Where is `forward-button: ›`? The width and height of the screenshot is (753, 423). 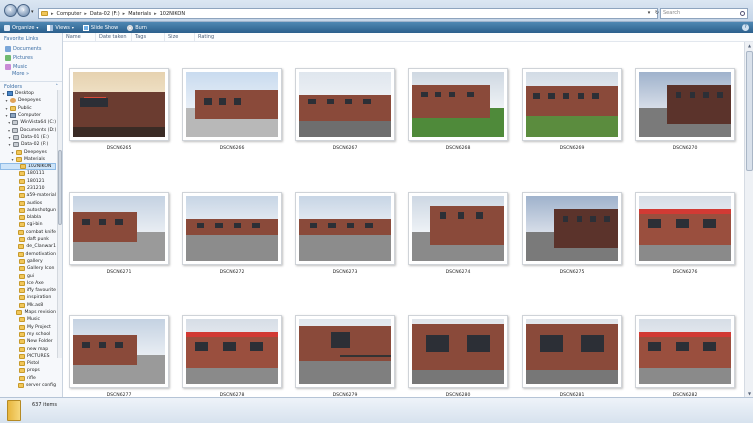
forward-button: › is located at coordinates (23, 10).